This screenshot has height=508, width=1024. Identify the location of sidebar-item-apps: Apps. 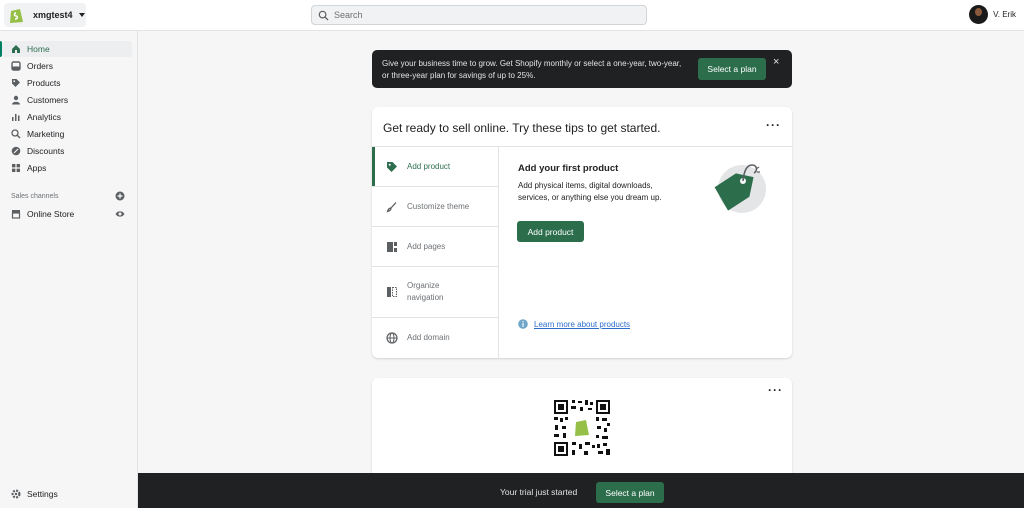
(67, 168).